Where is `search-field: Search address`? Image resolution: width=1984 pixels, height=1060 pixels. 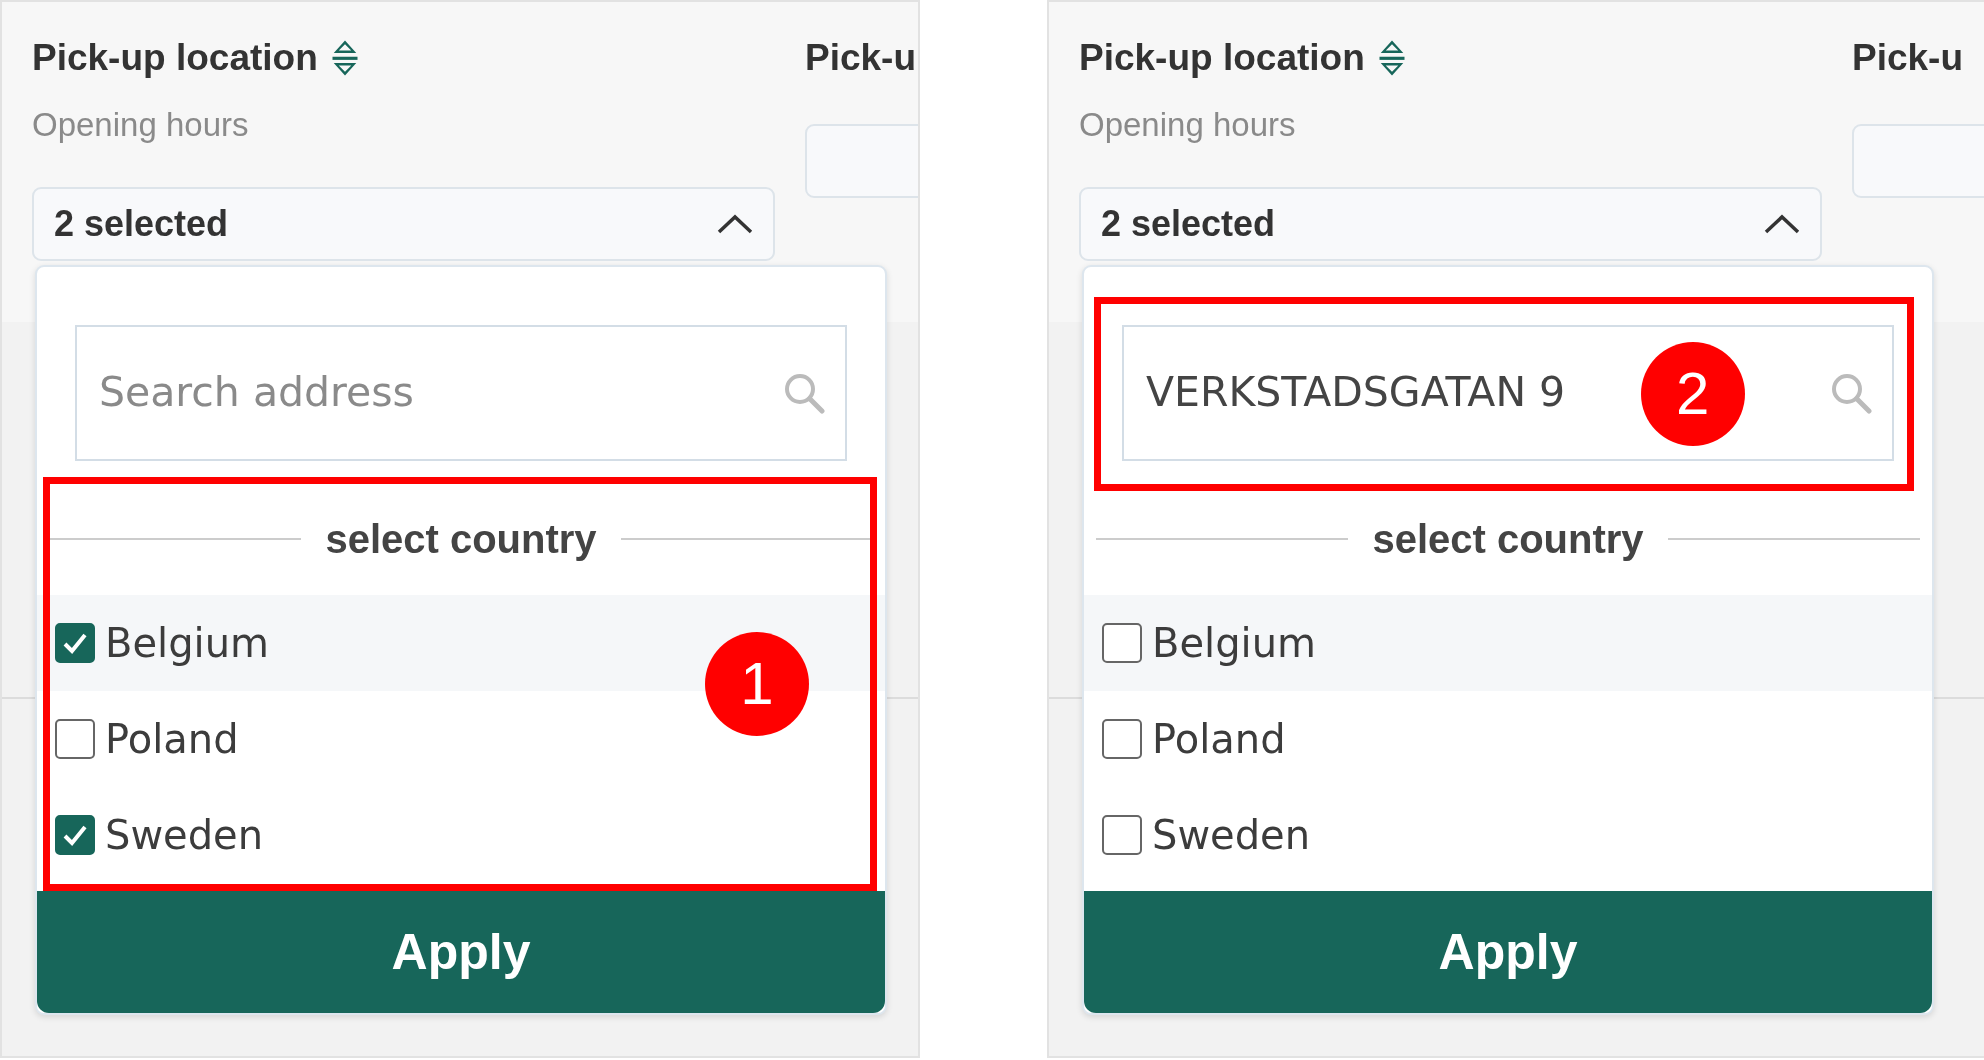
search-field: Search address is located at coordinates (461, 393).